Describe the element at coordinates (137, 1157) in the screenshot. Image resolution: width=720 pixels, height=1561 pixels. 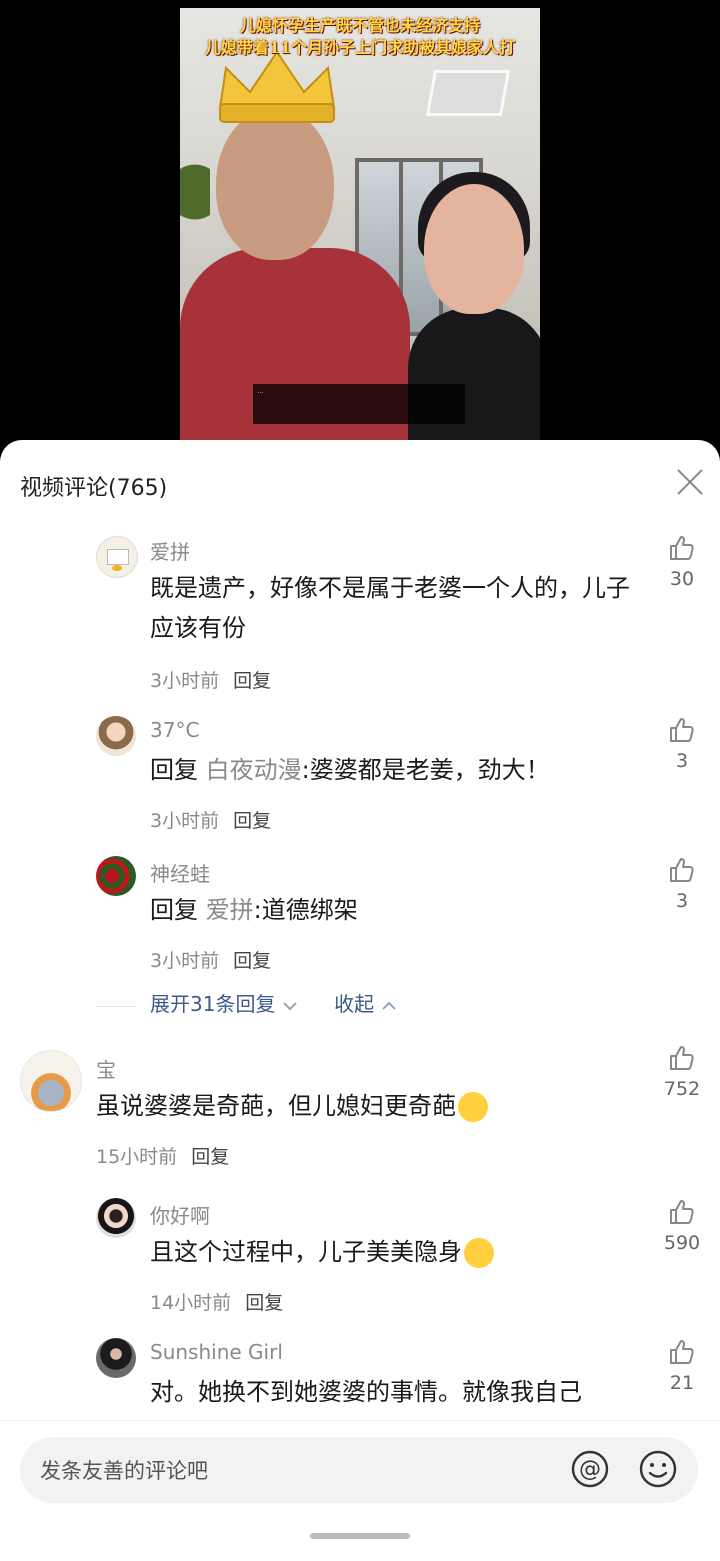
I see `timestamp: 15小时前` at that location.